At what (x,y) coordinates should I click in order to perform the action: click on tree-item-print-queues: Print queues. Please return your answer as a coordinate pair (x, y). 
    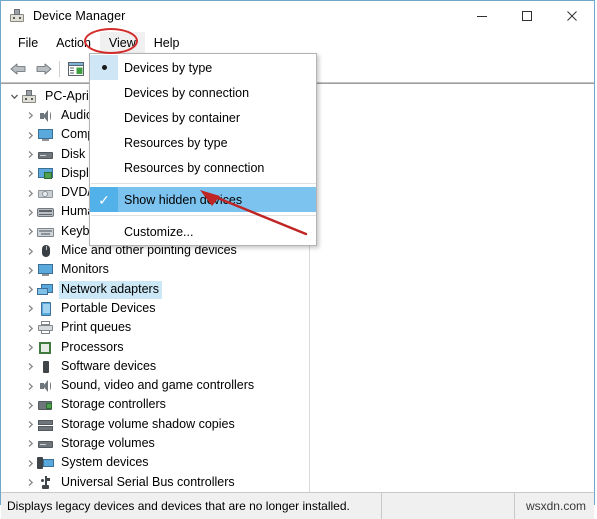
    Looking at the image, I should click on (155, 328).